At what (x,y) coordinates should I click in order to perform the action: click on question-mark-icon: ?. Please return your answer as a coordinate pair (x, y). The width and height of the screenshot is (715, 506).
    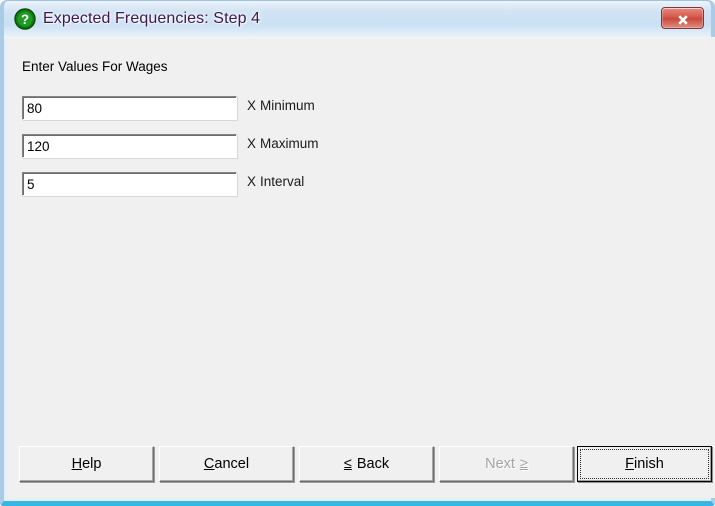
    Looking at the image, I should click on (25, 19).